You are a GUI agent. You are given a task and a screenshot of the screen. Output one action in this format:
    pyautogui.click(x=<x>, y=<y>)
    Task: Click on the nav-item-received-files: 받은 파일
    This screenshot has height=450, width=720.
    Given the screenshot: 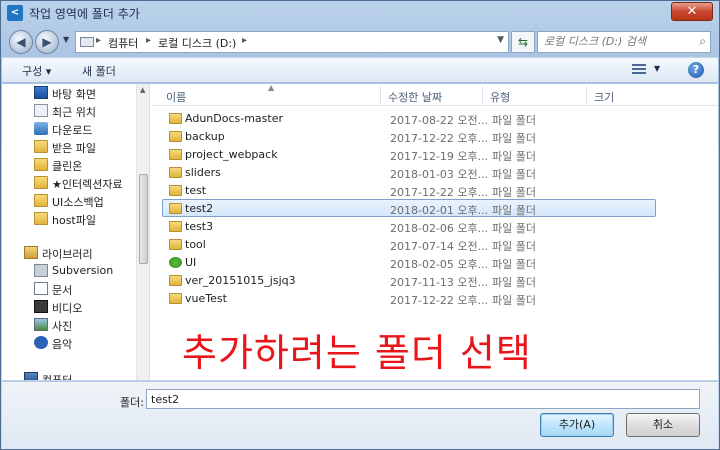 What is the action you would take?
    pyautogui.click(x=69, y=147)
    